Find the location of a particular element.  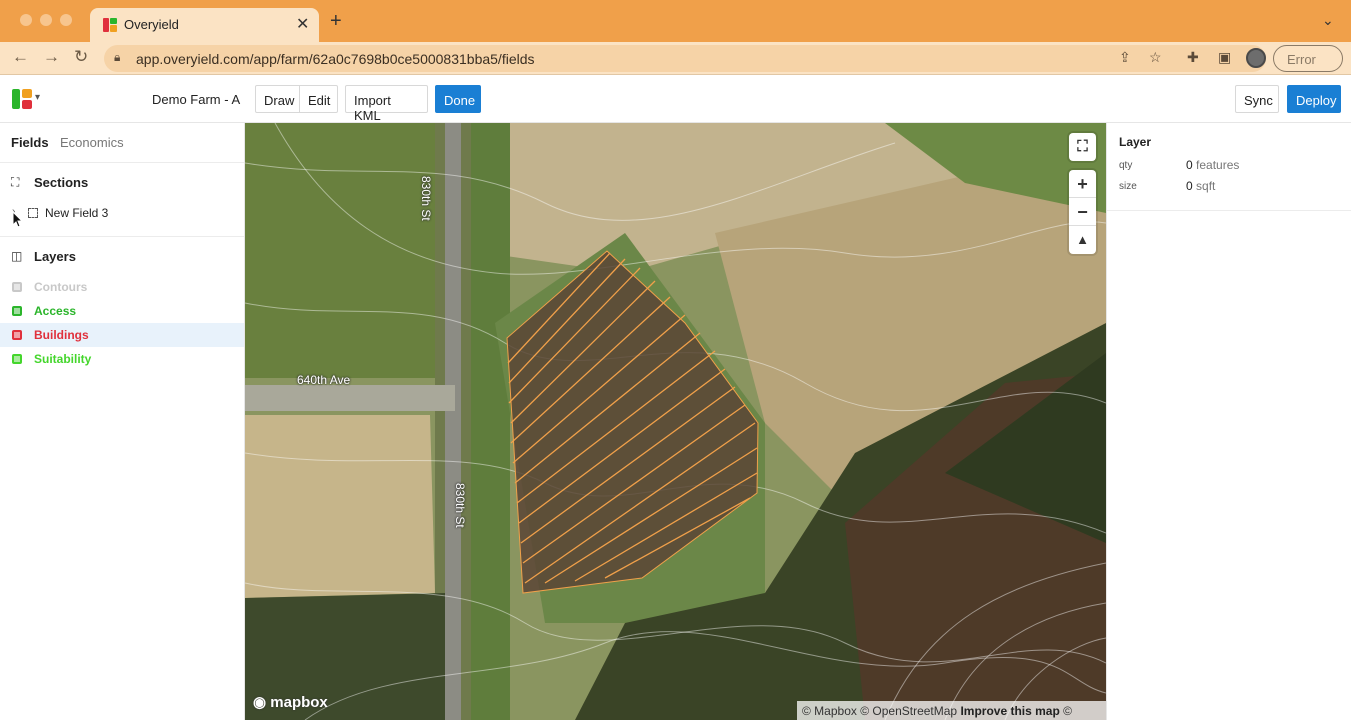

qty-label: qty is located at coordinates (1126, 165).